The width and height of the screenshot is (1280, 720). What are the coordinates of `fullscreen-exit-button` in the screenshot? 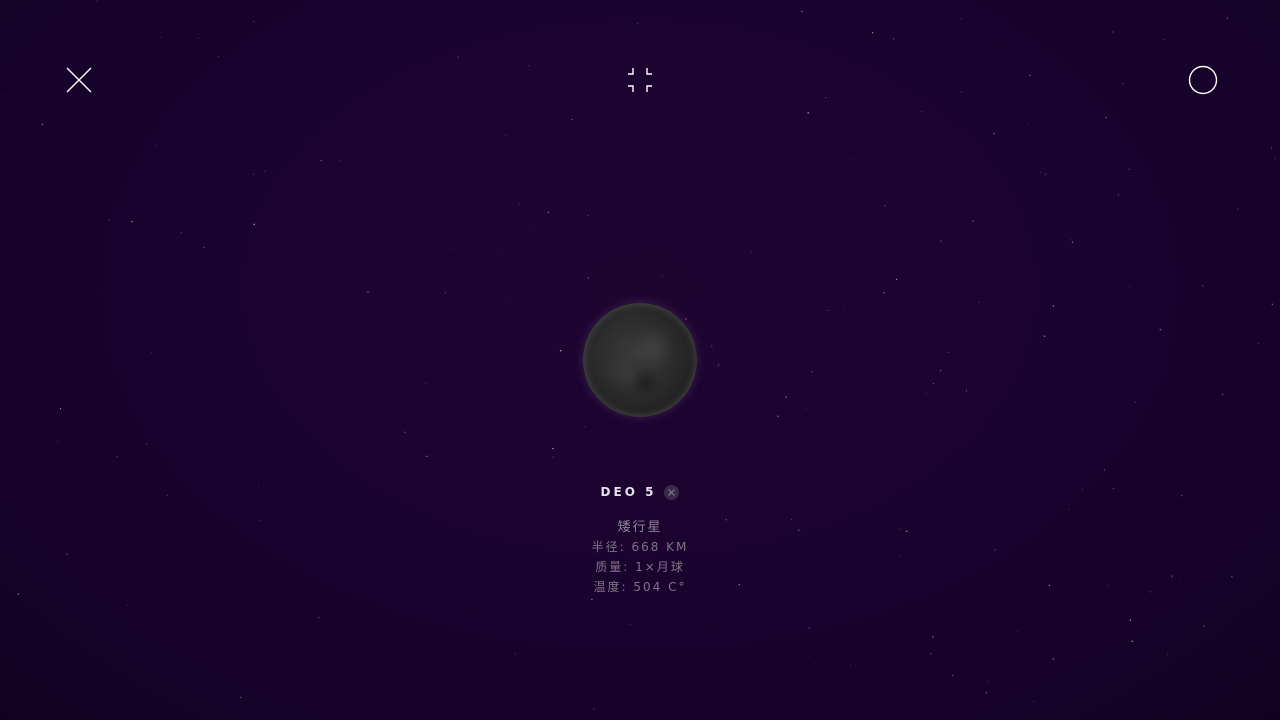 It's located at (640, 80).